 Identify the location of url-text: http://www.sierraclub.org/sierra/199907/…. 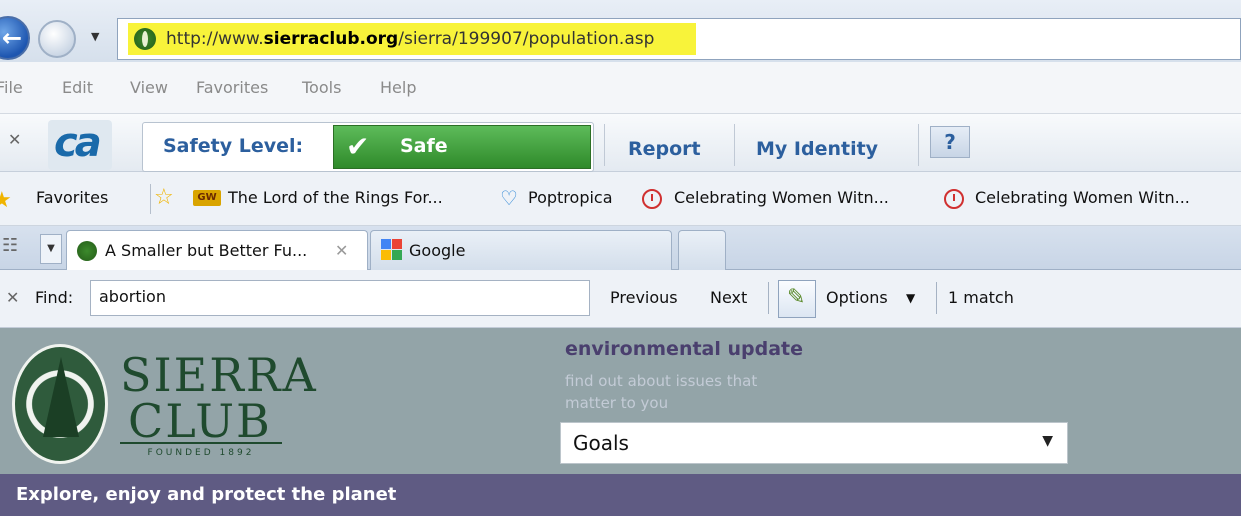
(410, 39).